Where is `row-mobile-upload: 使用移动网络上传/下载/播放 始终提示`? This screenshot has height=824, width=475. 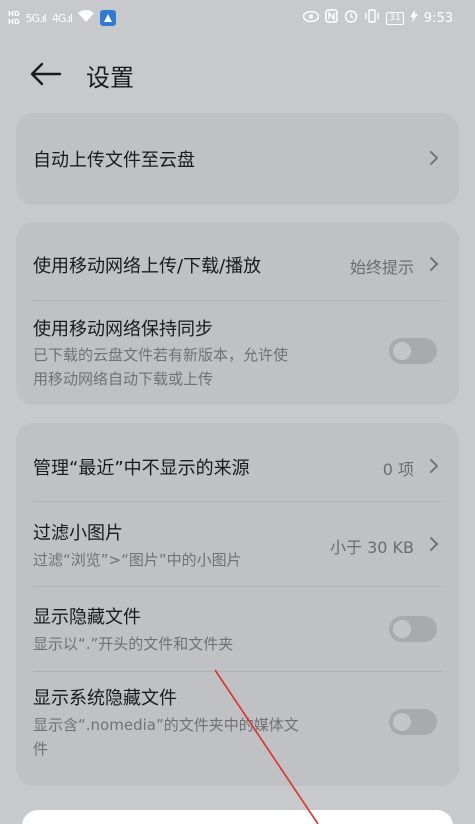 row-mobile-upload: 使用移动网络上传/下载/播放 始终提示 is located at coordinates (237, 261).